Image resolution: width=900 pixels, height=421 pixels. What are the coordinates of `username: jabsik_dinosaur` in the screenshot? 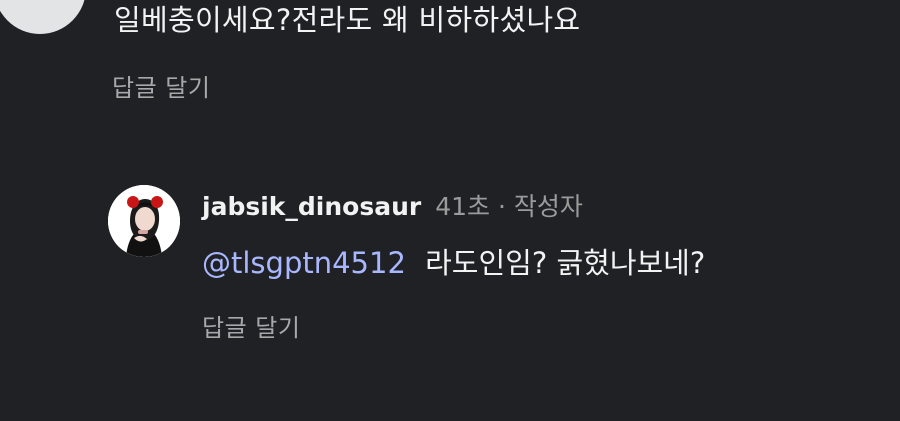 It's located at (311, 206).